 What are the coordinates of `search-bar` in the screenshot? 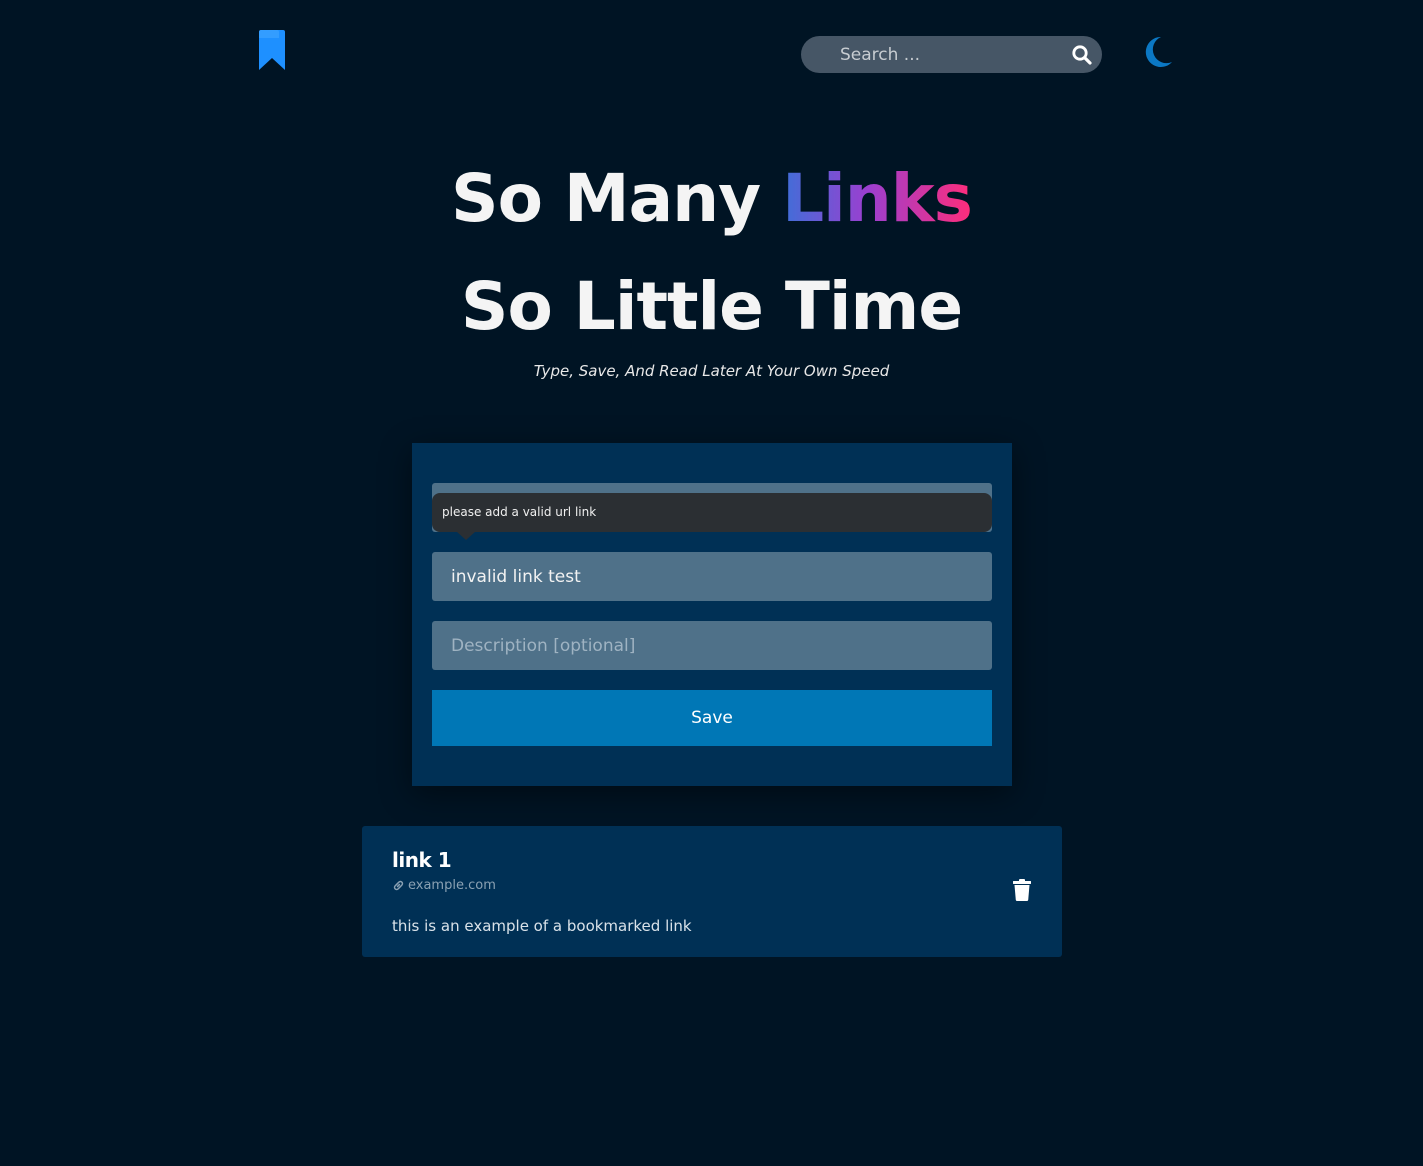 It's located at (951, 54).